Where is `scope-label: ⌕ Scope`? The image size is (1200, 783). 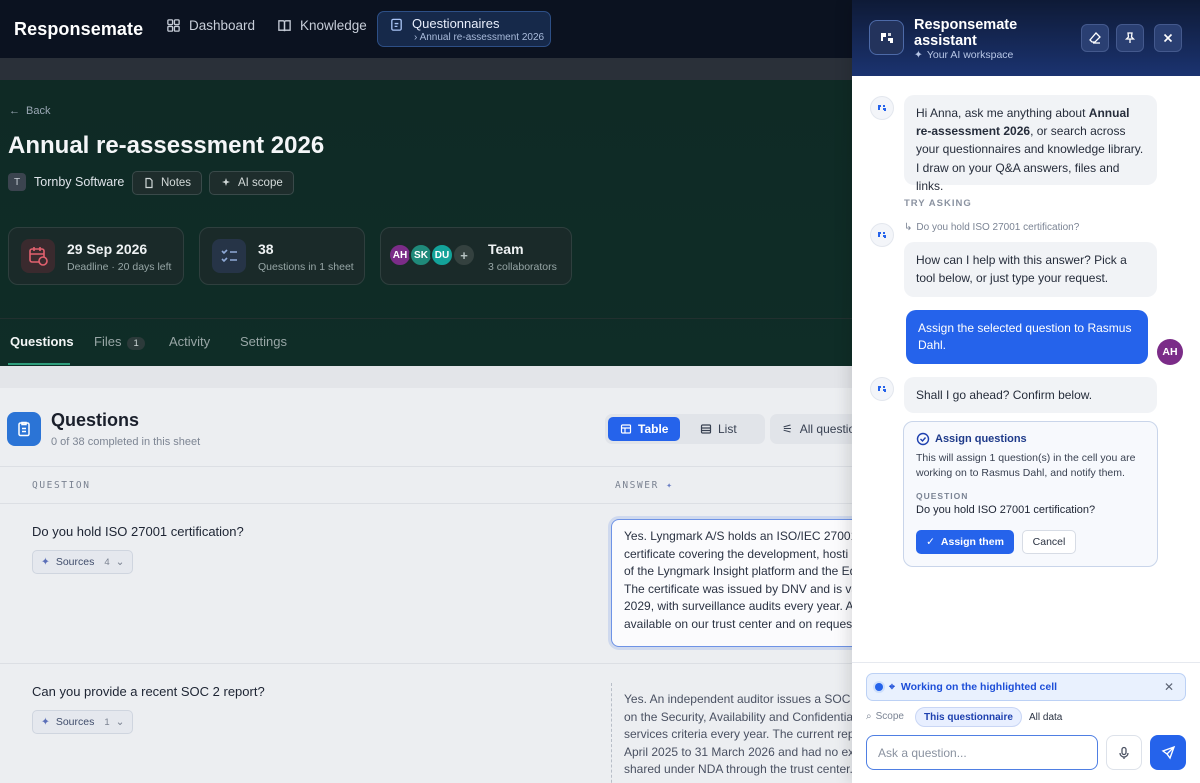
scope-label: ⌕ Scope is located at coordinates (885, 716).